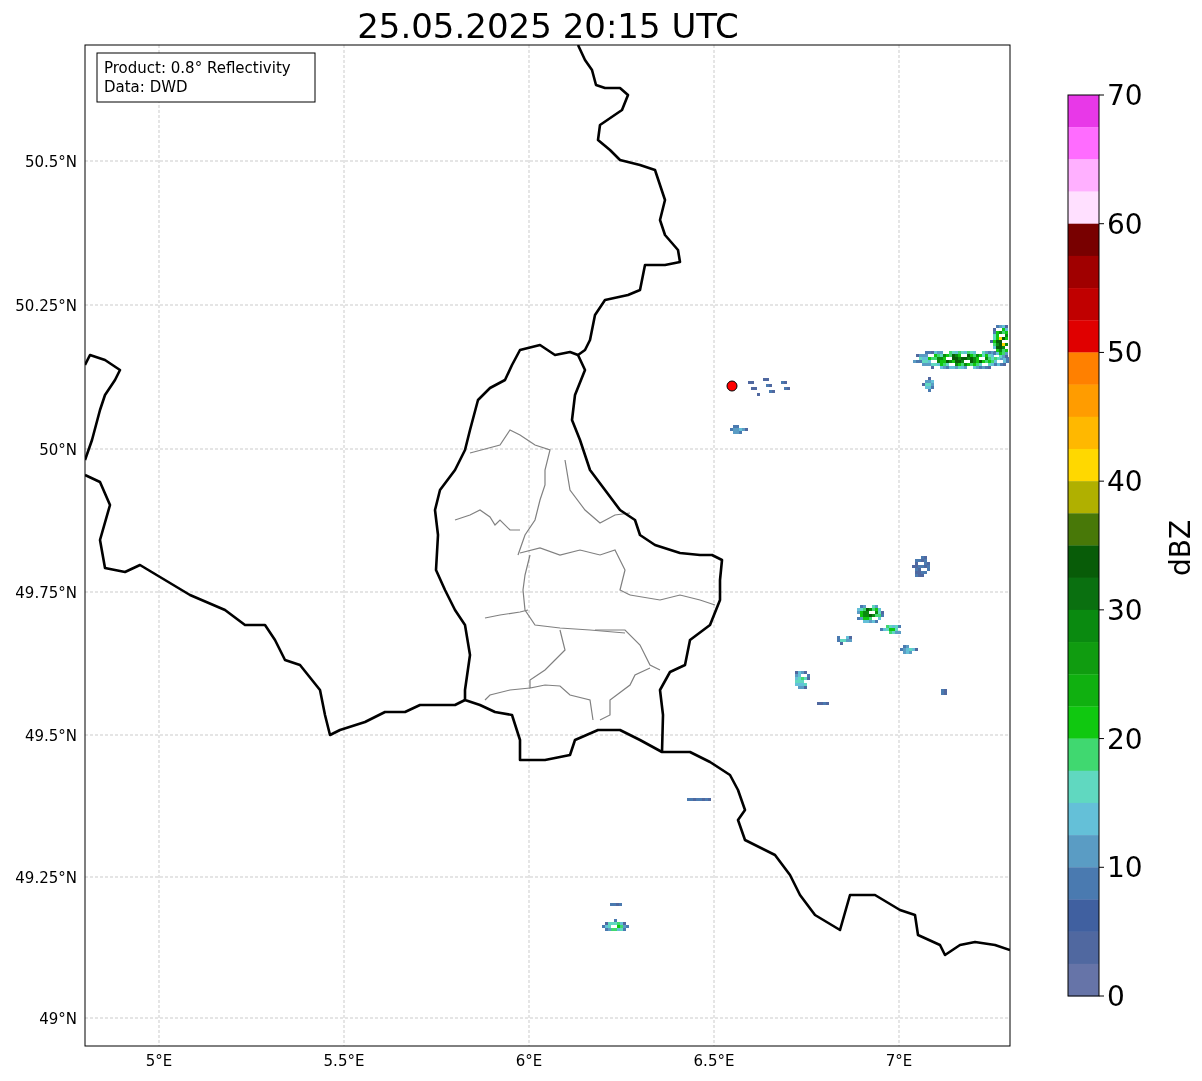  Describe the element at coordinates (159, 1061) in the screenshot. I see `longitude-label: 5°E` at that location.